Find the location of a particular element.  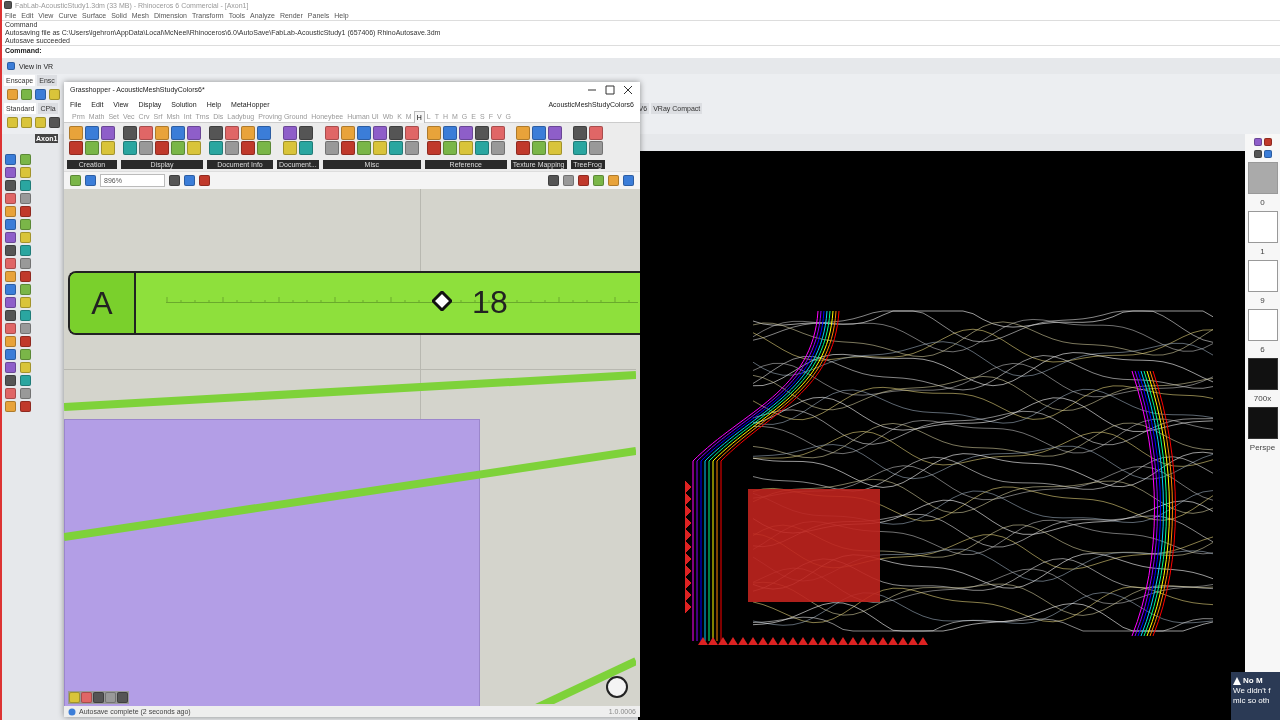

zoom-extents-icon is located at coordinates (174, 180).